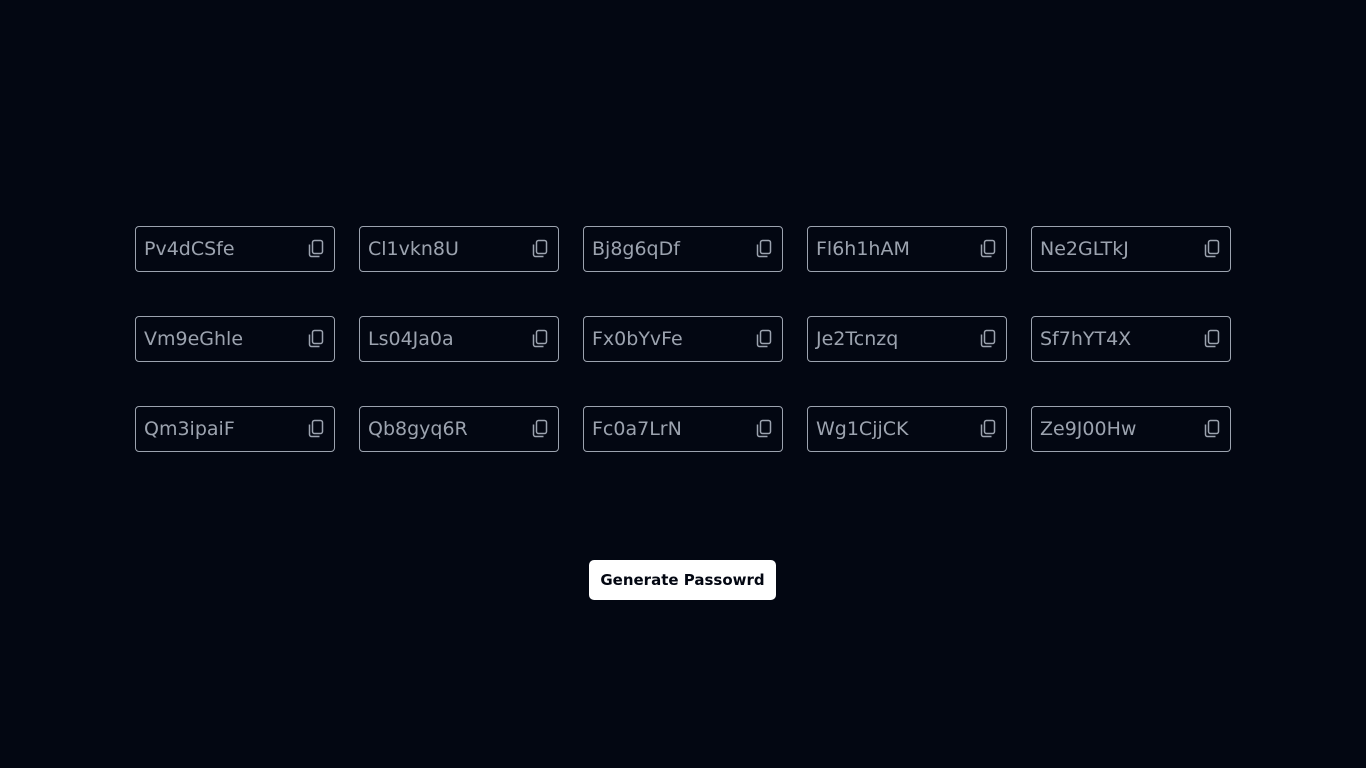 Image resolution: width=1366 pixels, height=768 pixels. I want to click on password-text: Cl1vkn8U, so click(413, 249).